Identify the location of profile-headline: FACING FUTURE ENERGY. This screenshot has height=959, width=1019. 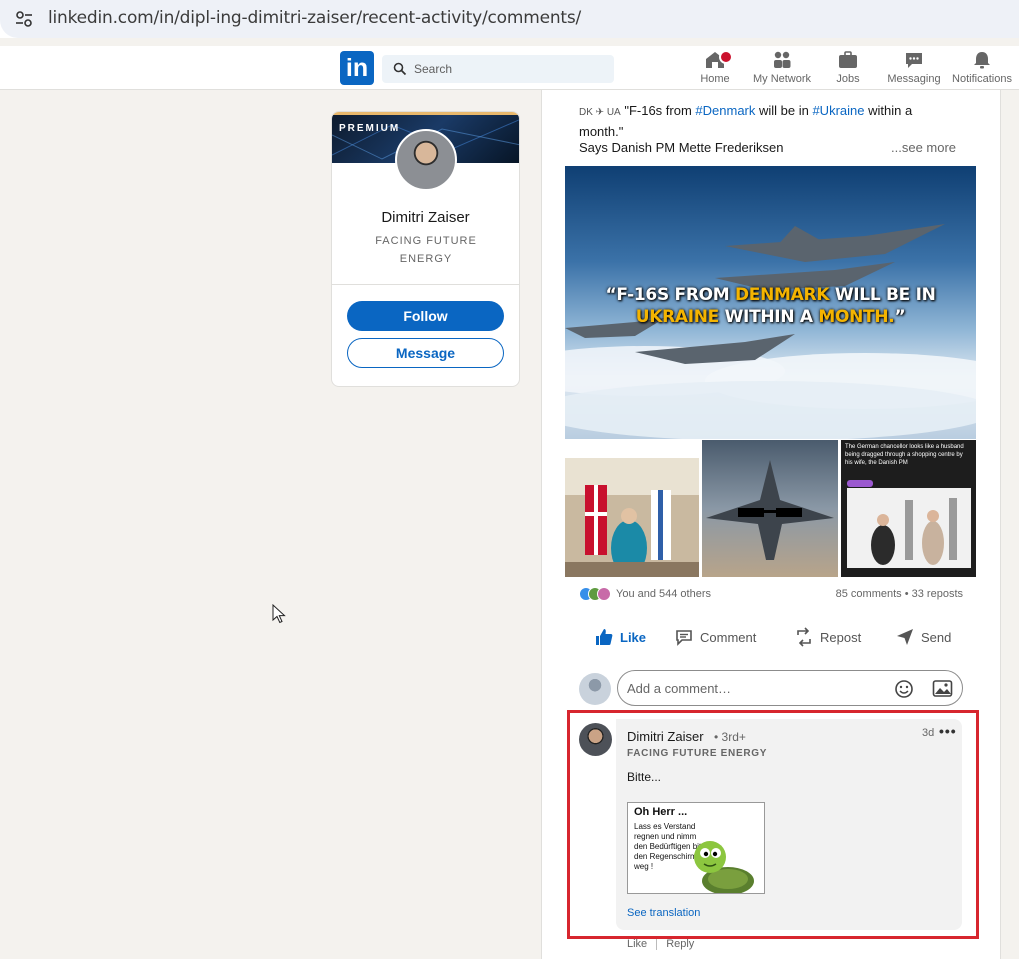
(426, 250).